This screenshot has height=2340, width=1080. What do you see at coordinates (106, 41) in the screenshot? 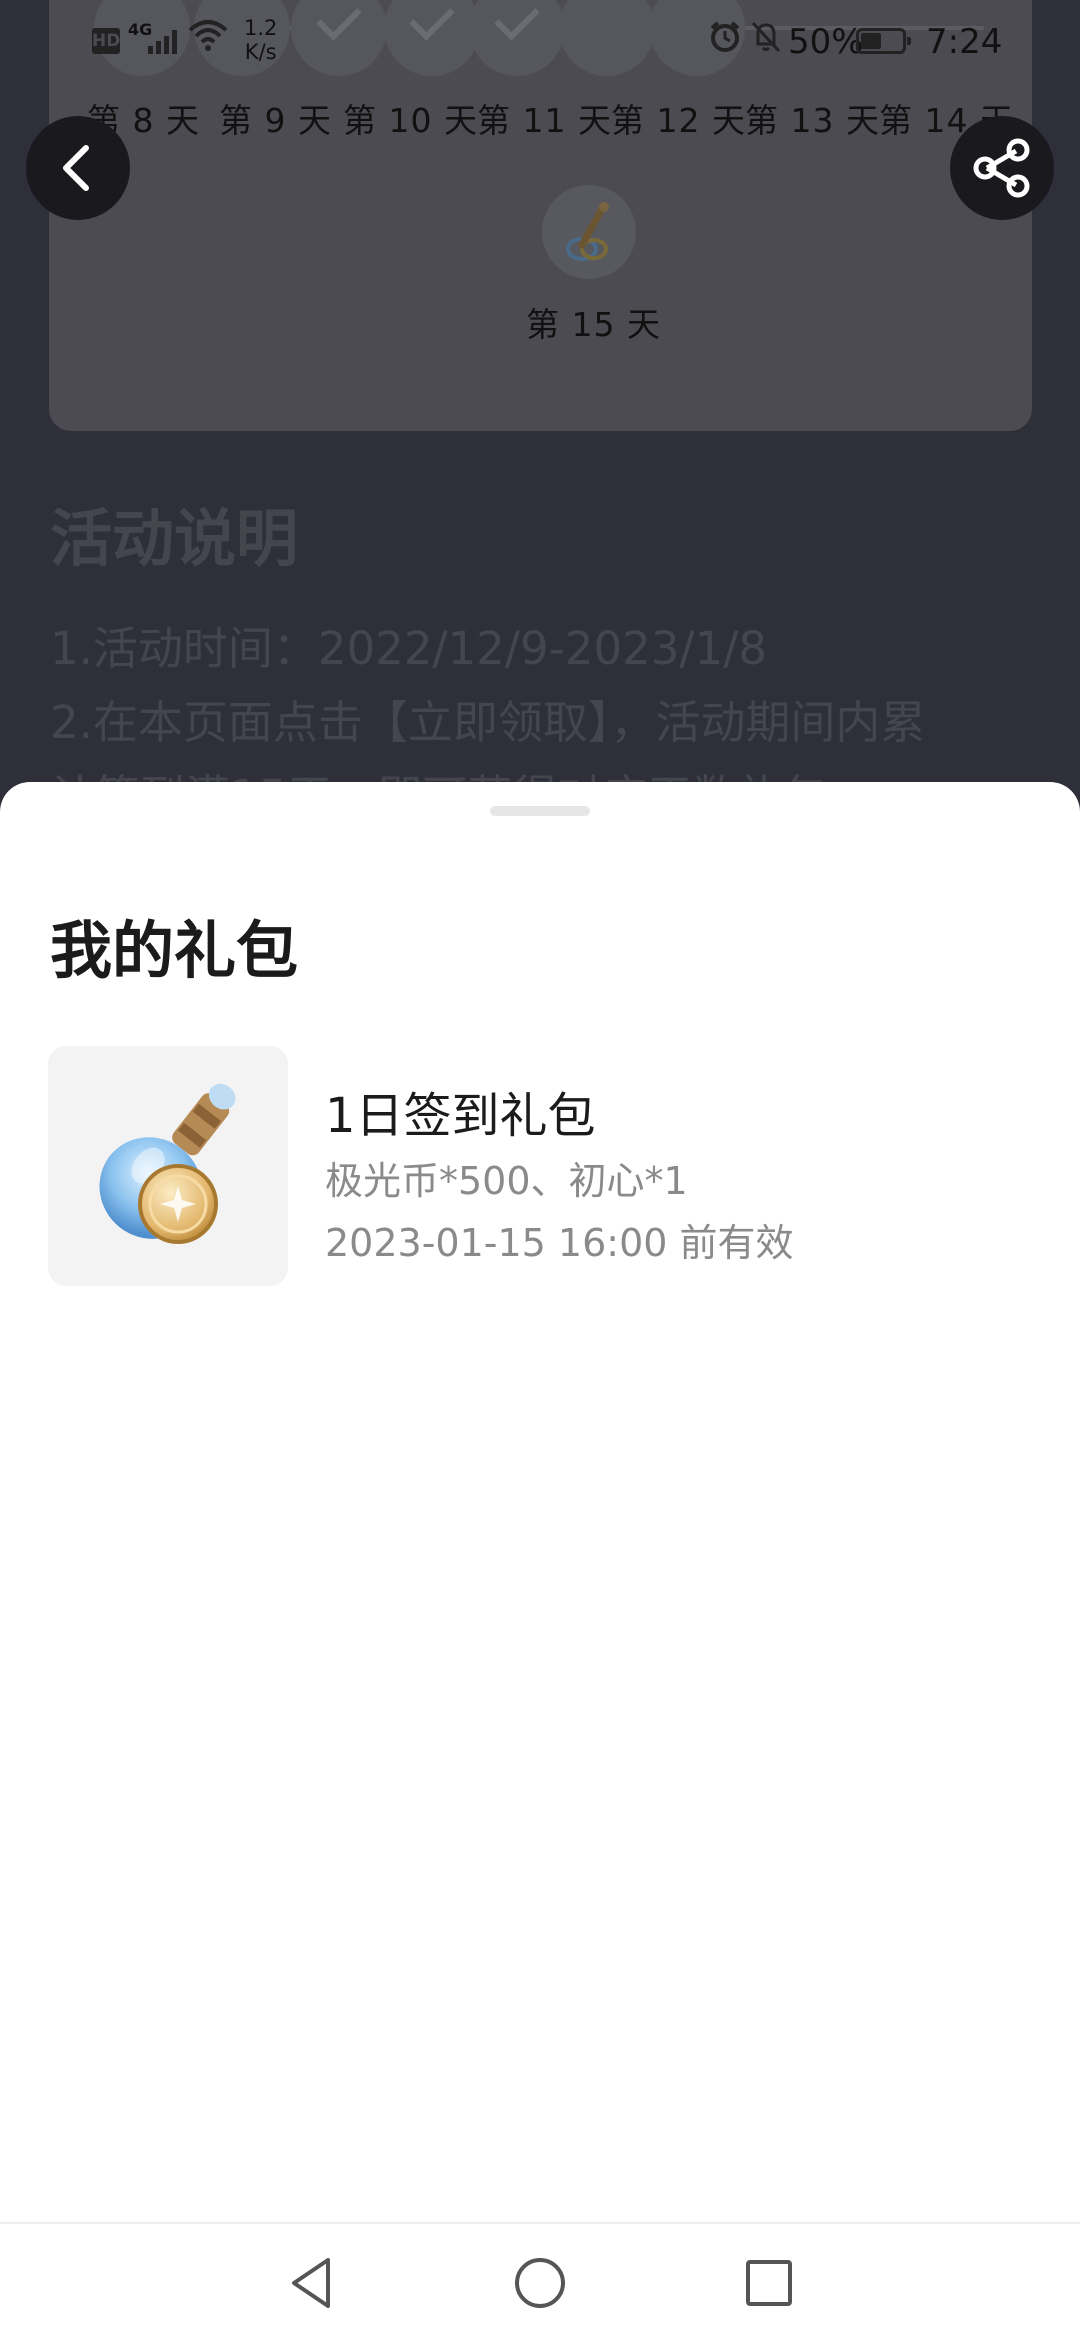
I see `hd-badge: HD` at bounding box center [106, 41].